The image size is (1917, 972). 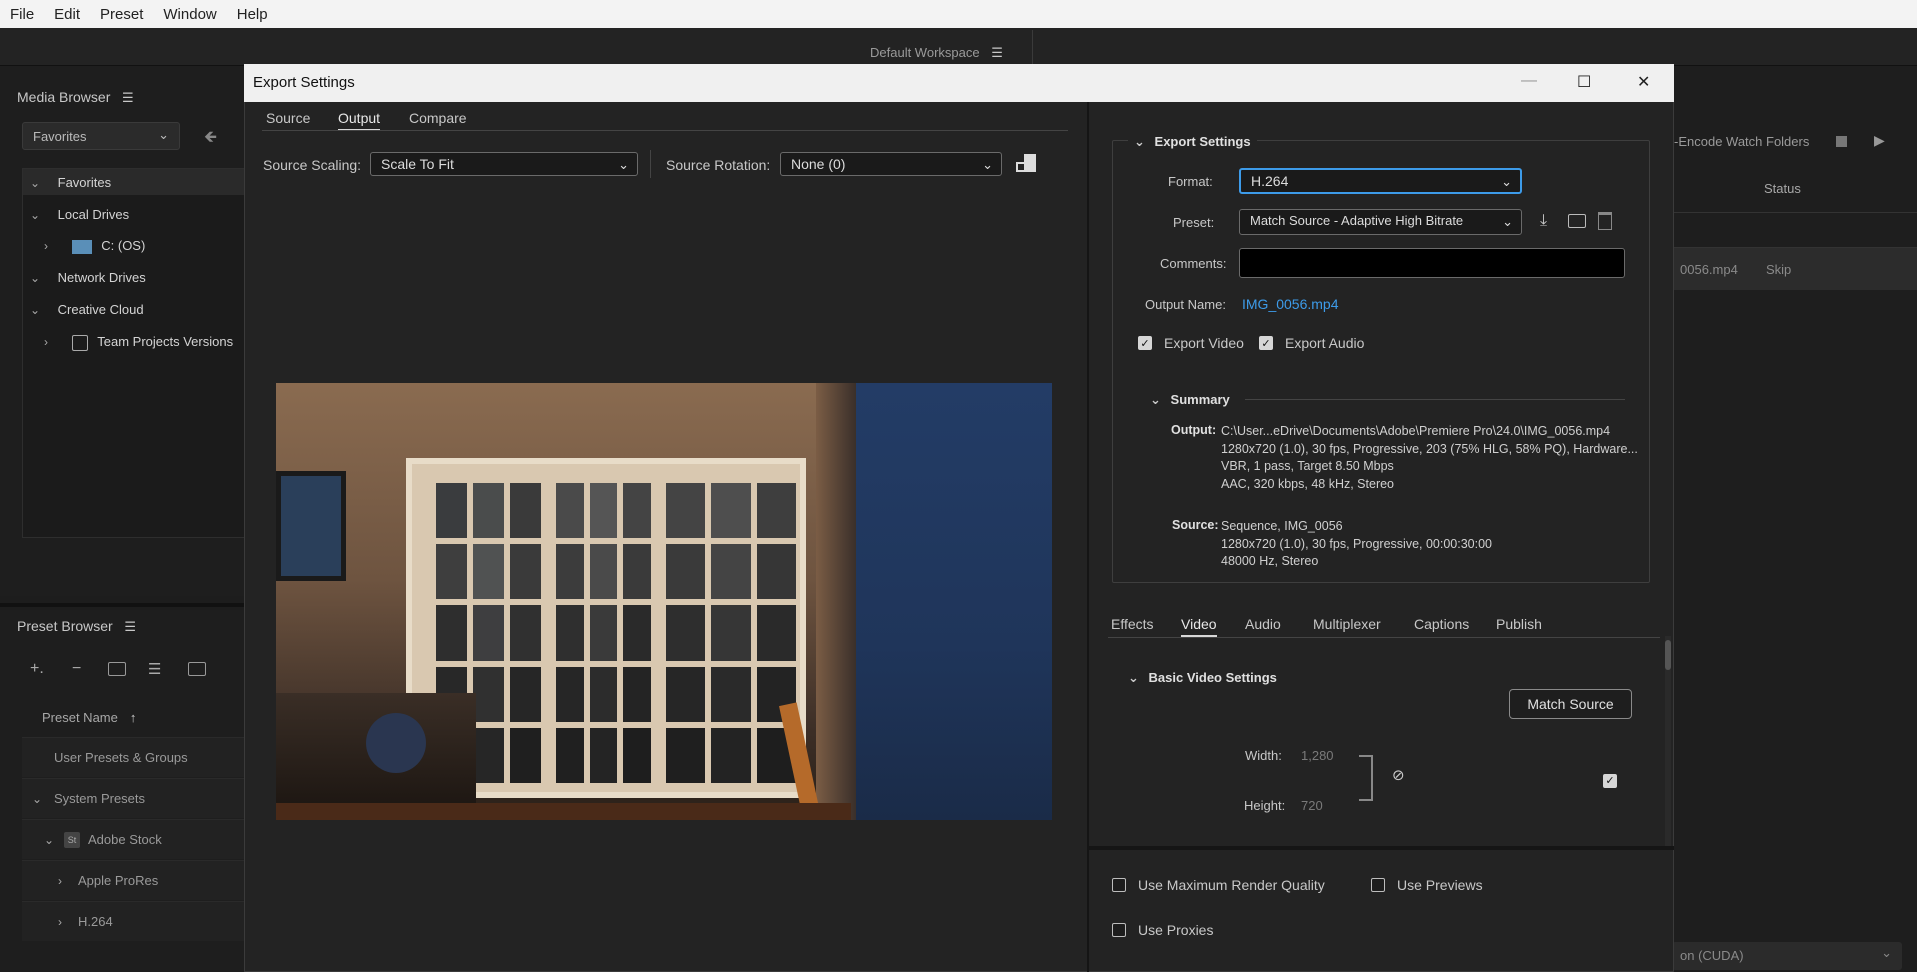 What do you see at coordinates (101, 136) in the screenshot?
I see `favorites-dropdown: Favorites ⌄` at bounding box center [101, 136].